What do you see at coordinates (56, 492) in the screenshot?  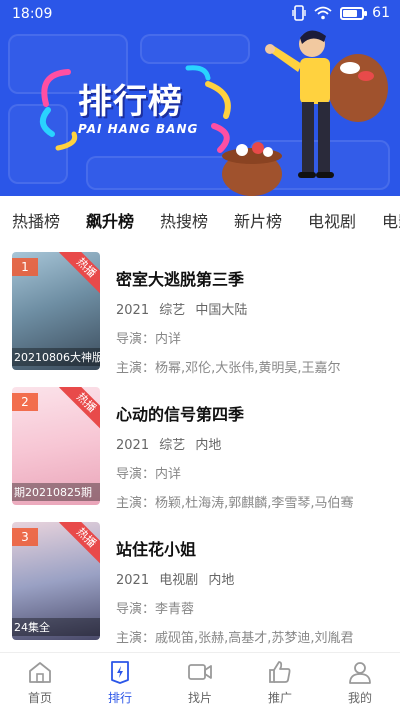 I see `poster-caption: 期20210825期` at bounding box center [56, 492].